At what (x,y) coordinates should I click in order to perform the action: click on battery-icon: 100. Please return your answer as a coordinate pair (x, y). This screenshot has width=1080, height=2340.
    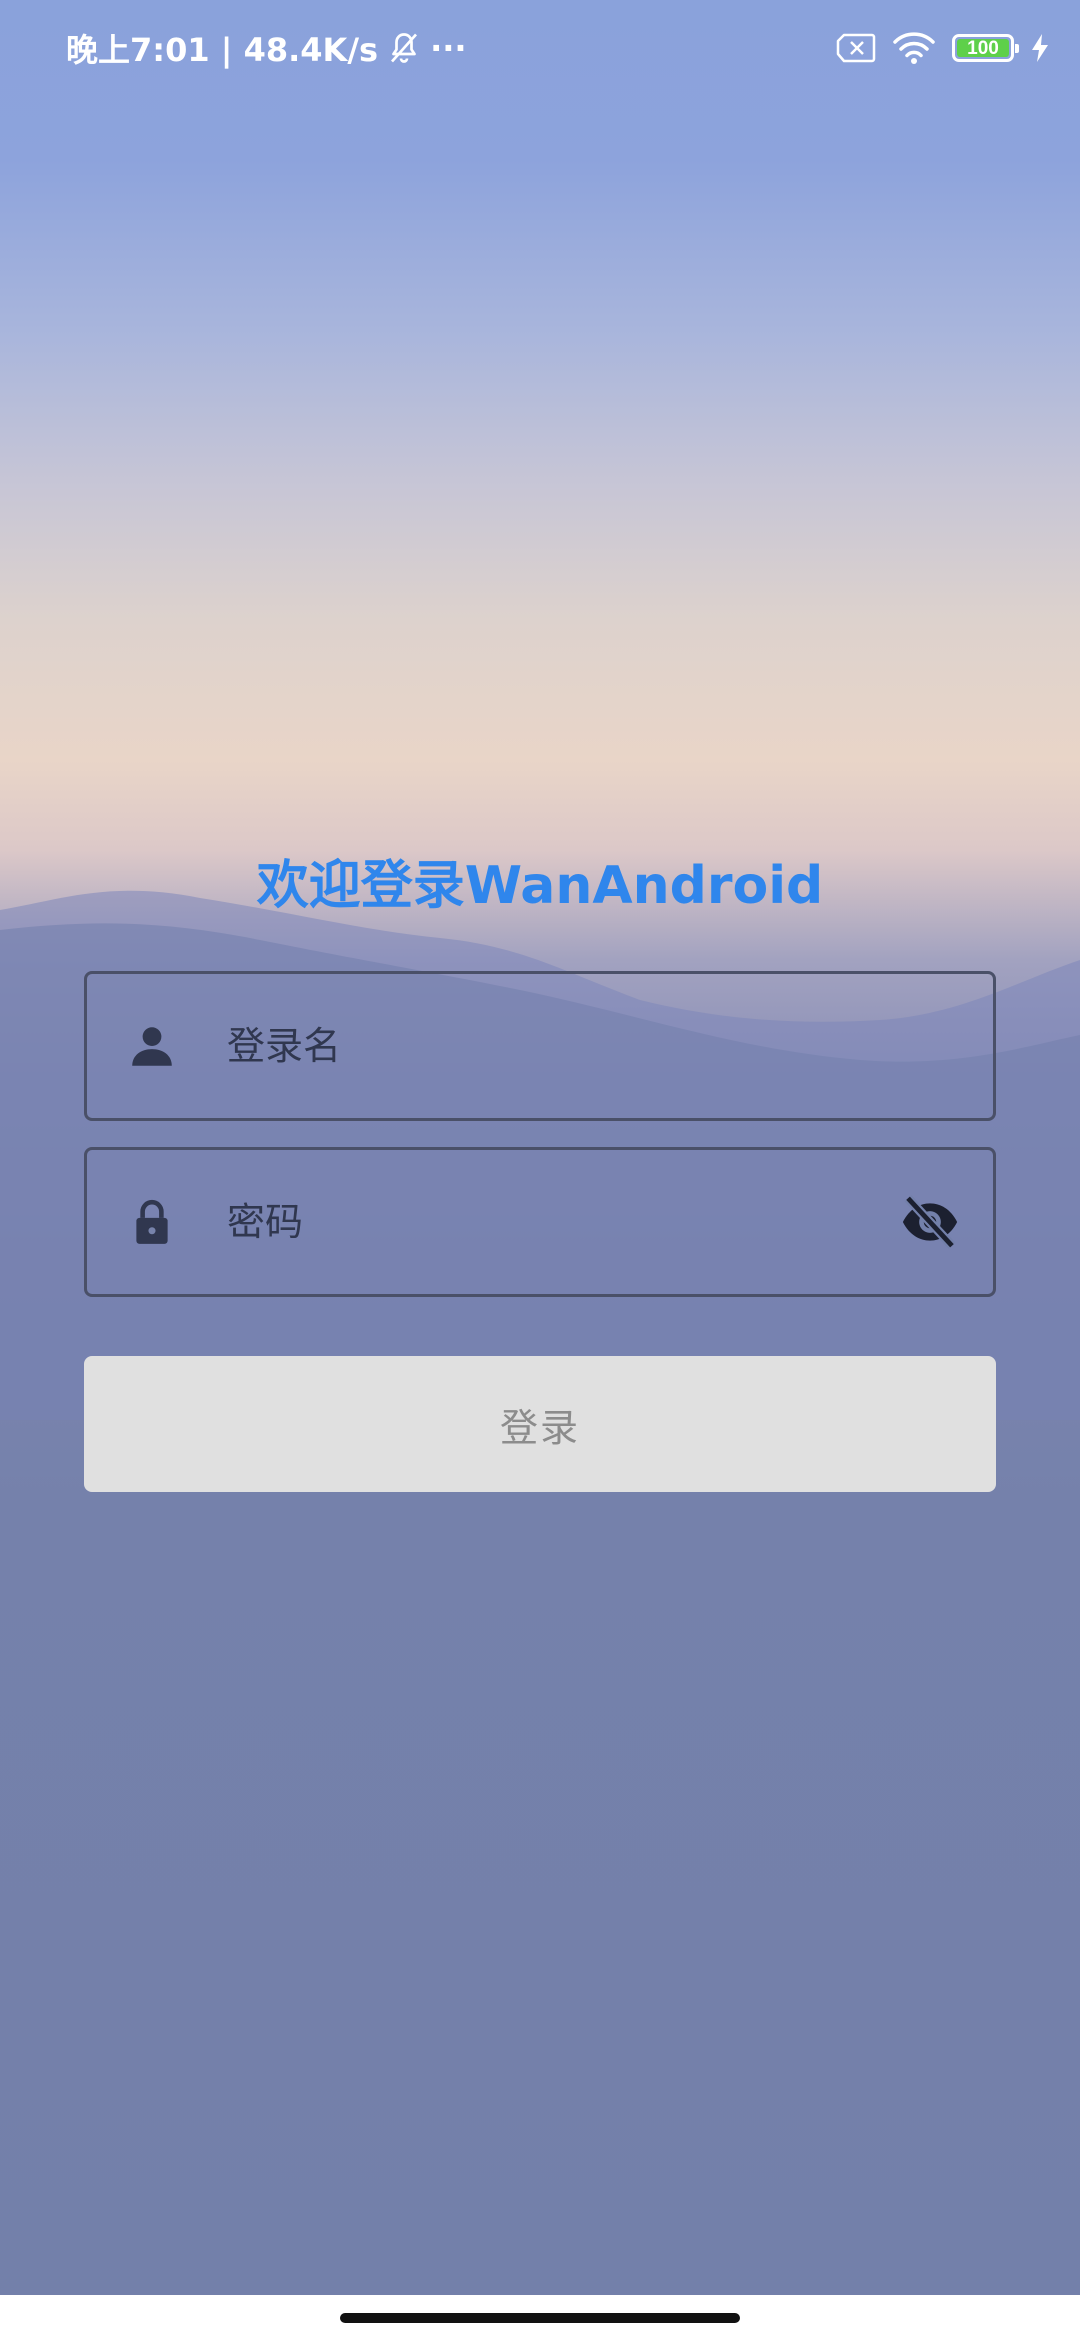
    Looking at the image, I should click on (985, 48).